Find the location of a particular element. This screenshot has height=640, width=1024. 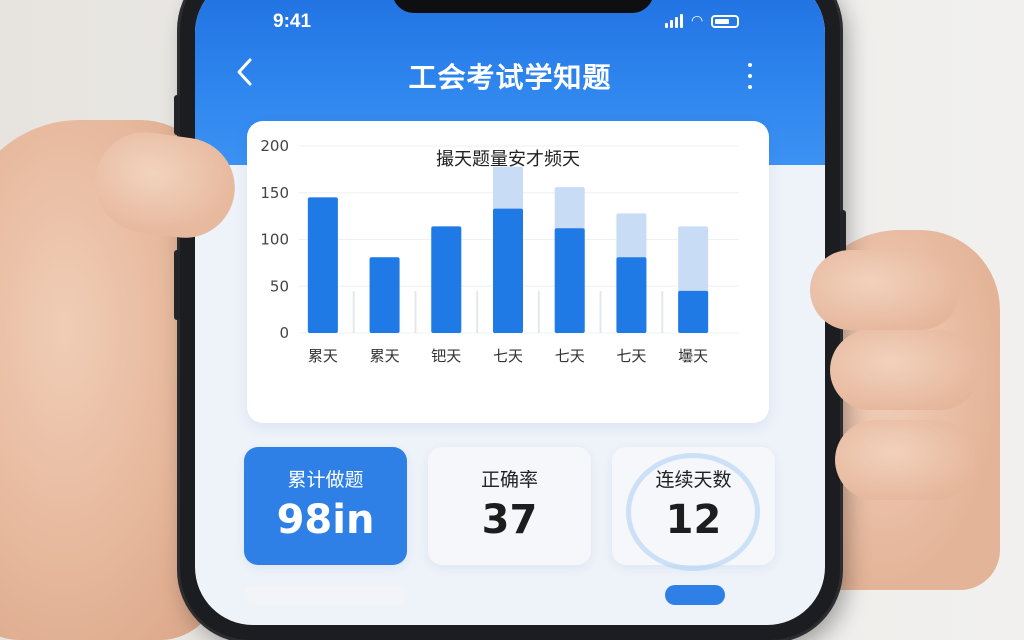

y-tick-label: 150 is located at coordinates (274, 193).